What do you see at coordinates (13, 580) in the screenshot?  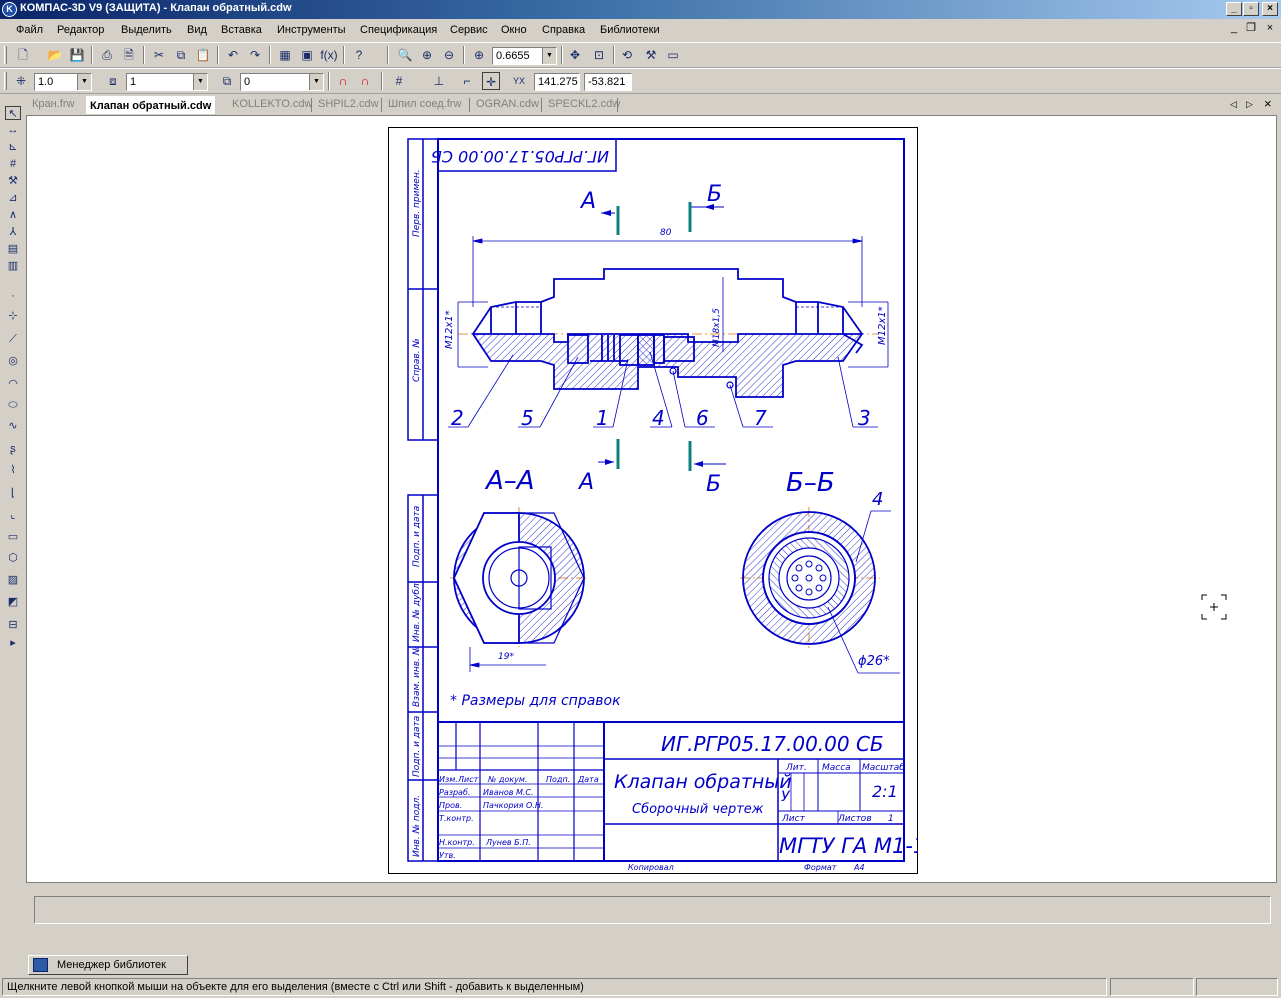 I see `hatch-icon: ▨` at bounding box center [13, 580].